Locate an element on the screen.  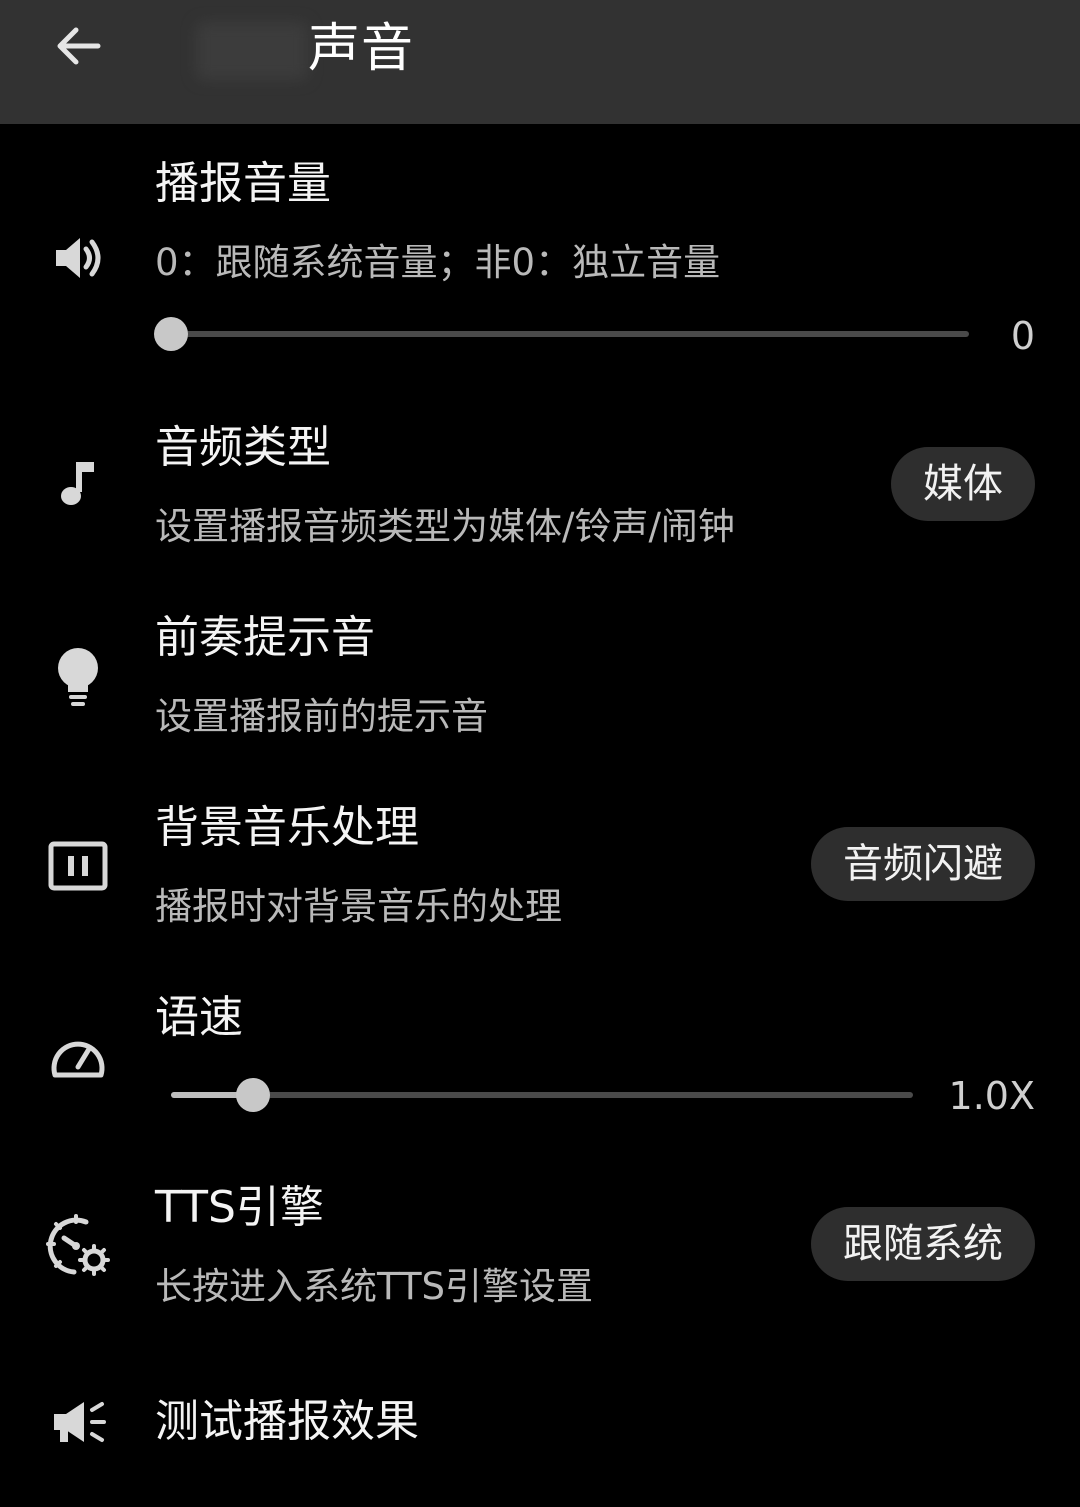
tts-engine-value-button: 跟随系统 is located at coordinates (923, 1244).